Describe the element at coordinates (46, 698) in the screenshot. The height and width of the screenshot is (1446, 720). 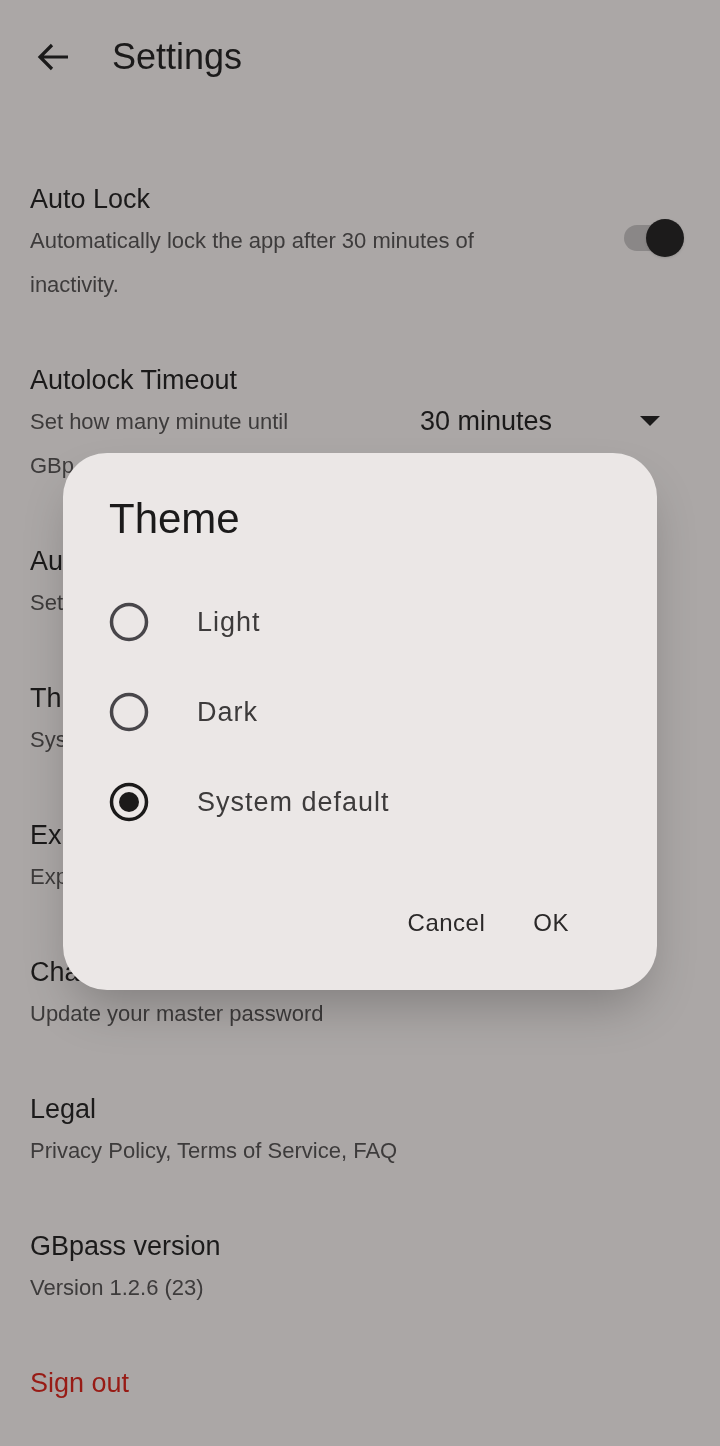
I see `setting-title: Th` at that location.